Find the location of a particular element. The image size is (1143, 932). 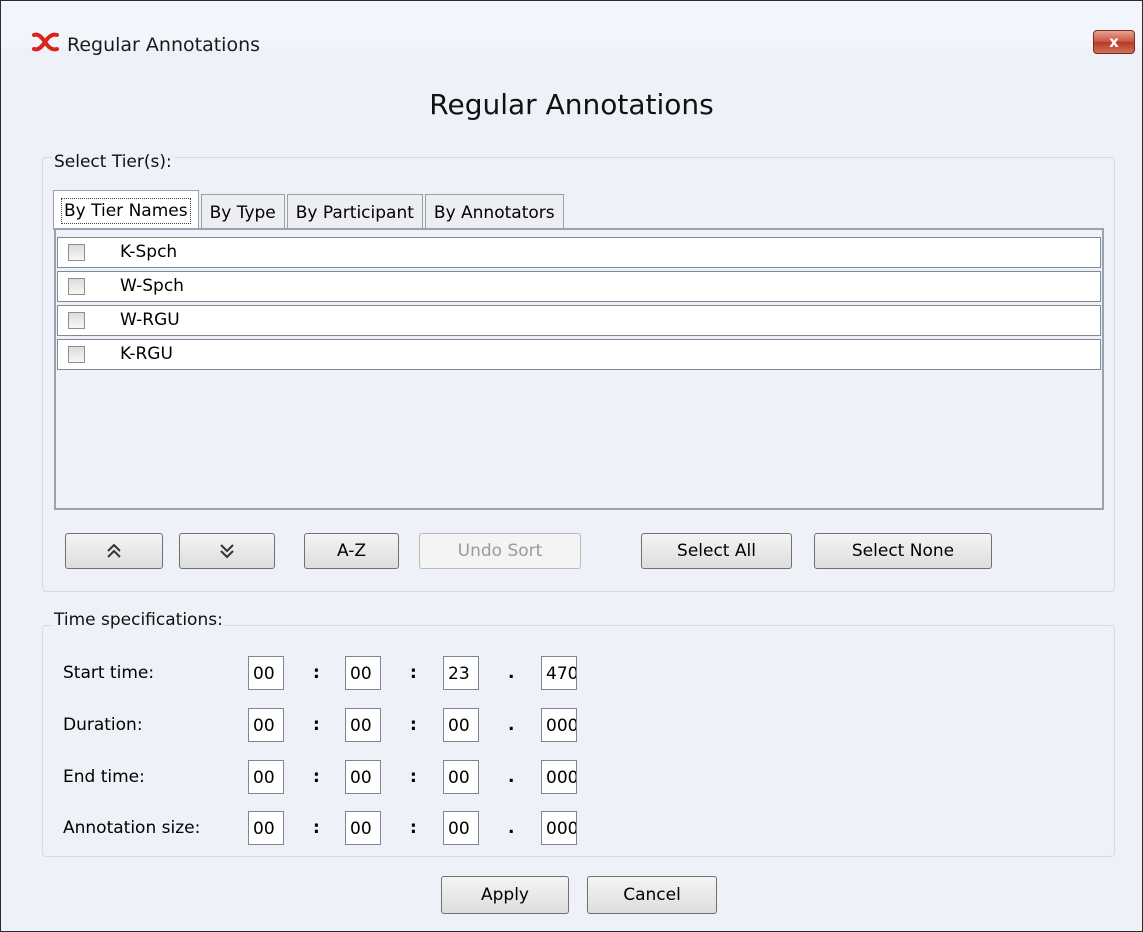

tab-by-participant: By Participant is located at coordinates (354, 212).